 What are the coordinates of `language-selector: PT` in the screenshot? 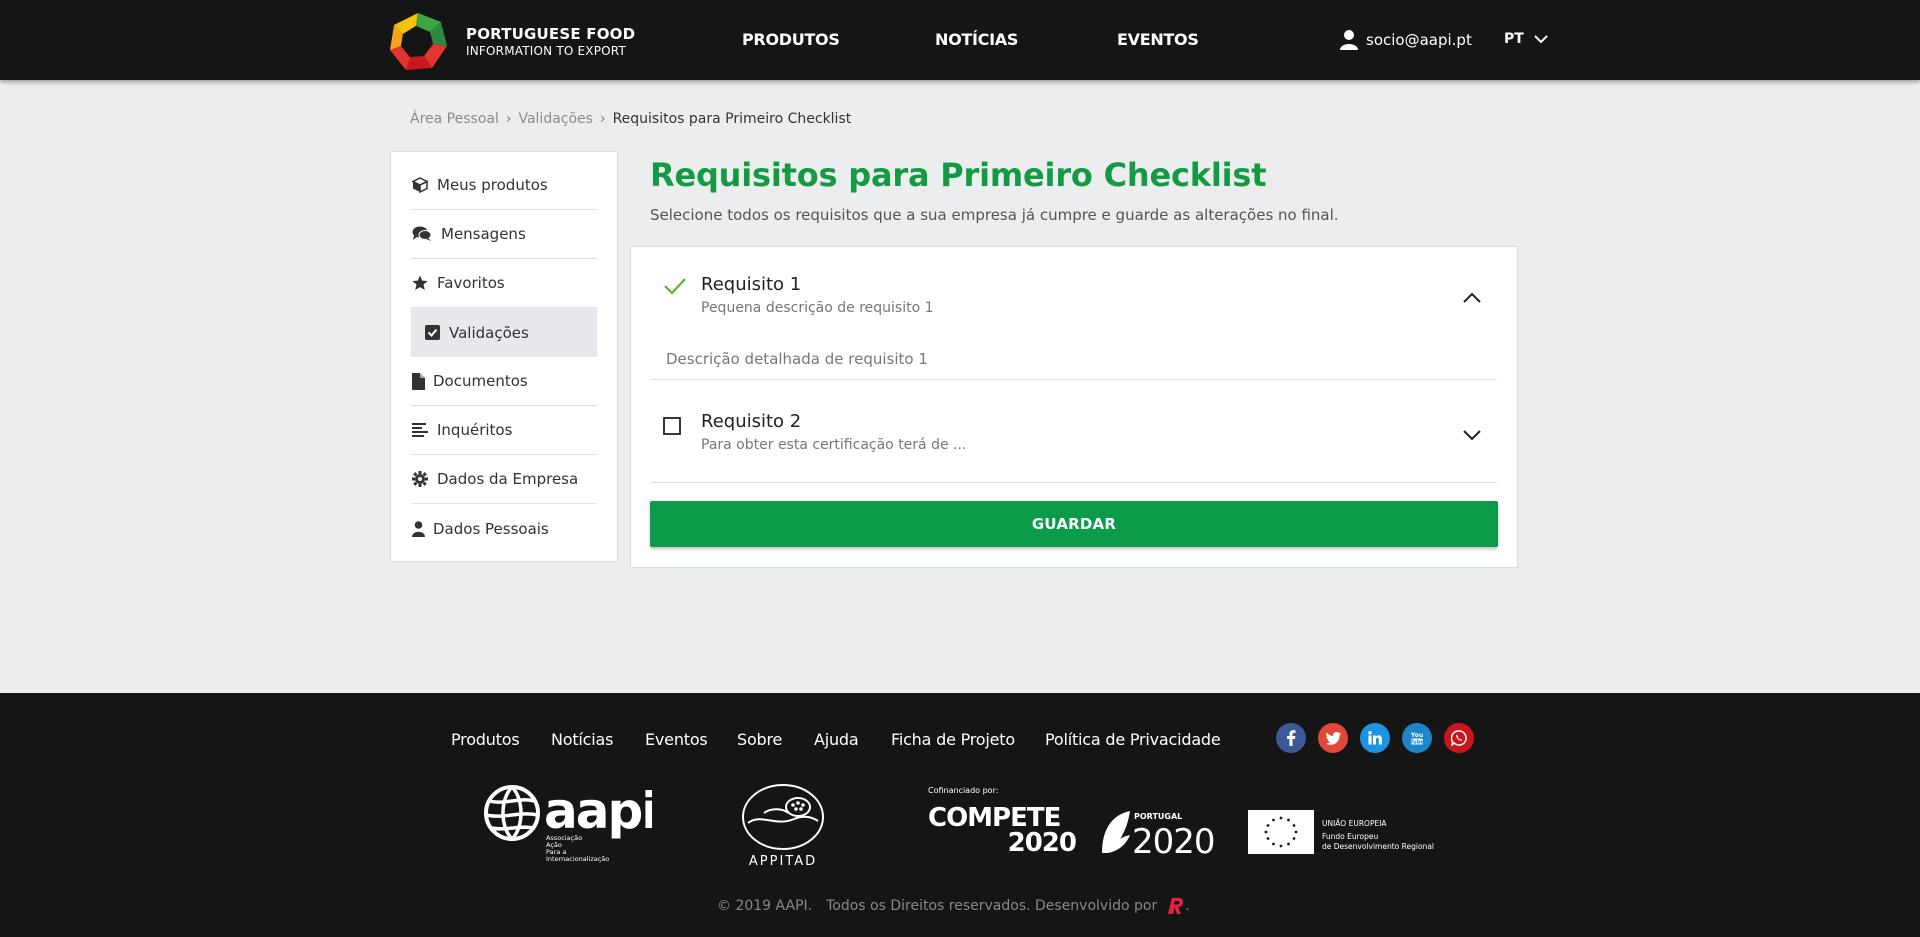 It's located at (1526, 39).